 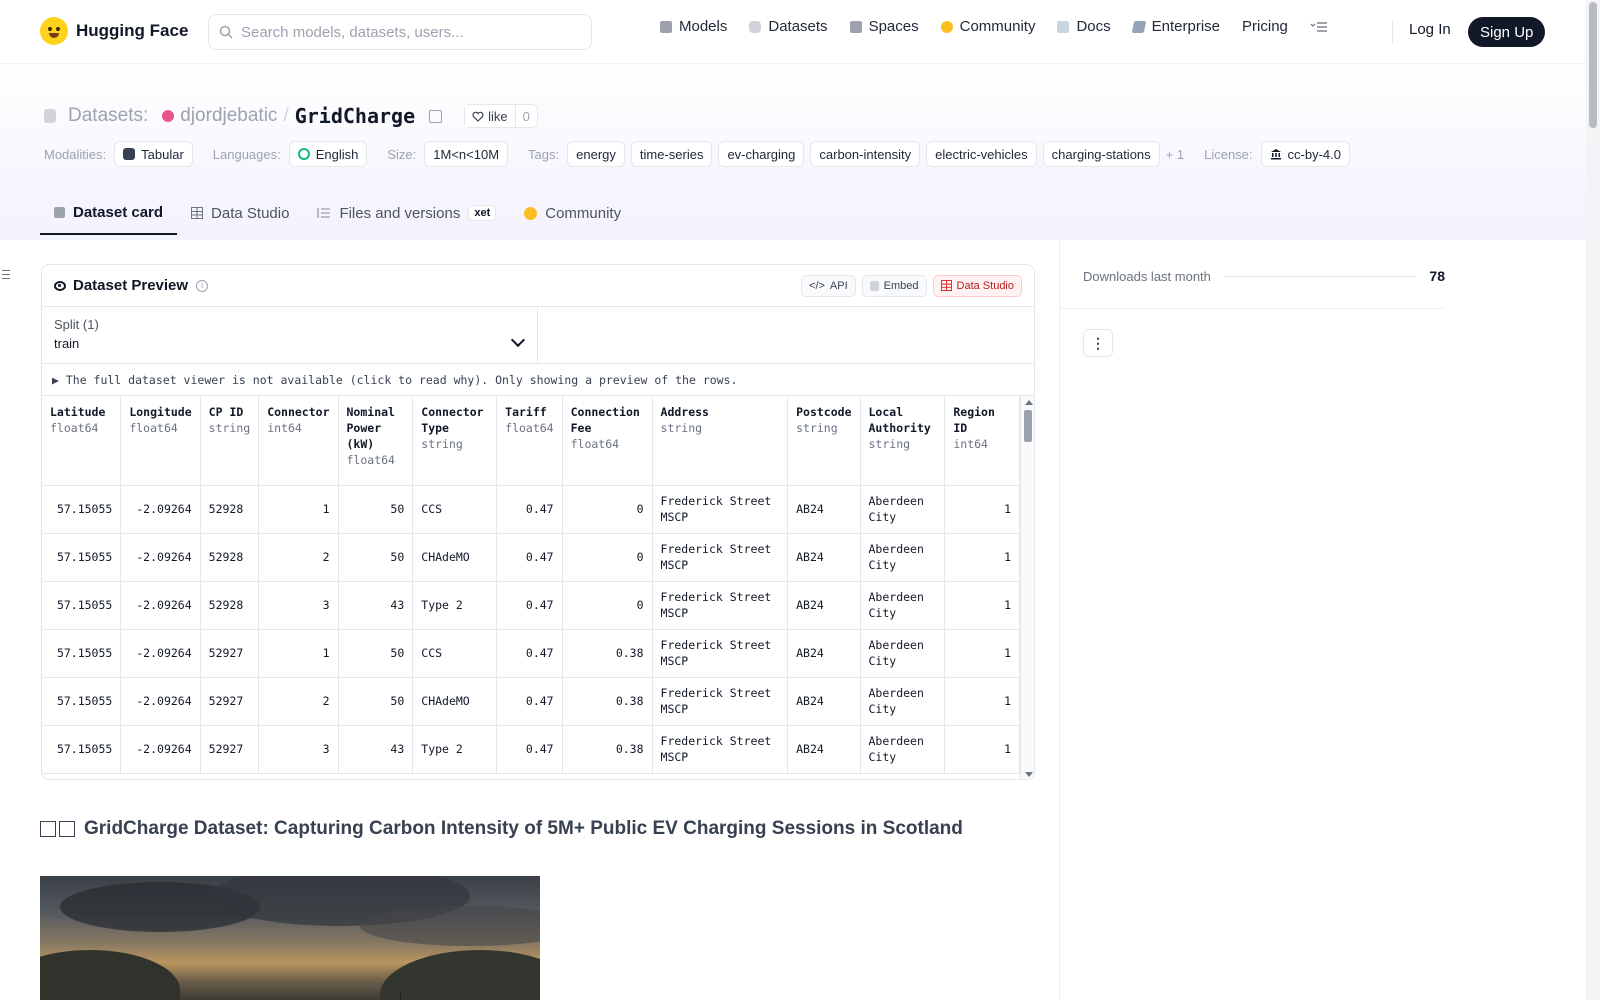 What do you see at coordinates (328, 154) in the screenshot?
I see `language-chip: English` at bounding box center [328, 154].